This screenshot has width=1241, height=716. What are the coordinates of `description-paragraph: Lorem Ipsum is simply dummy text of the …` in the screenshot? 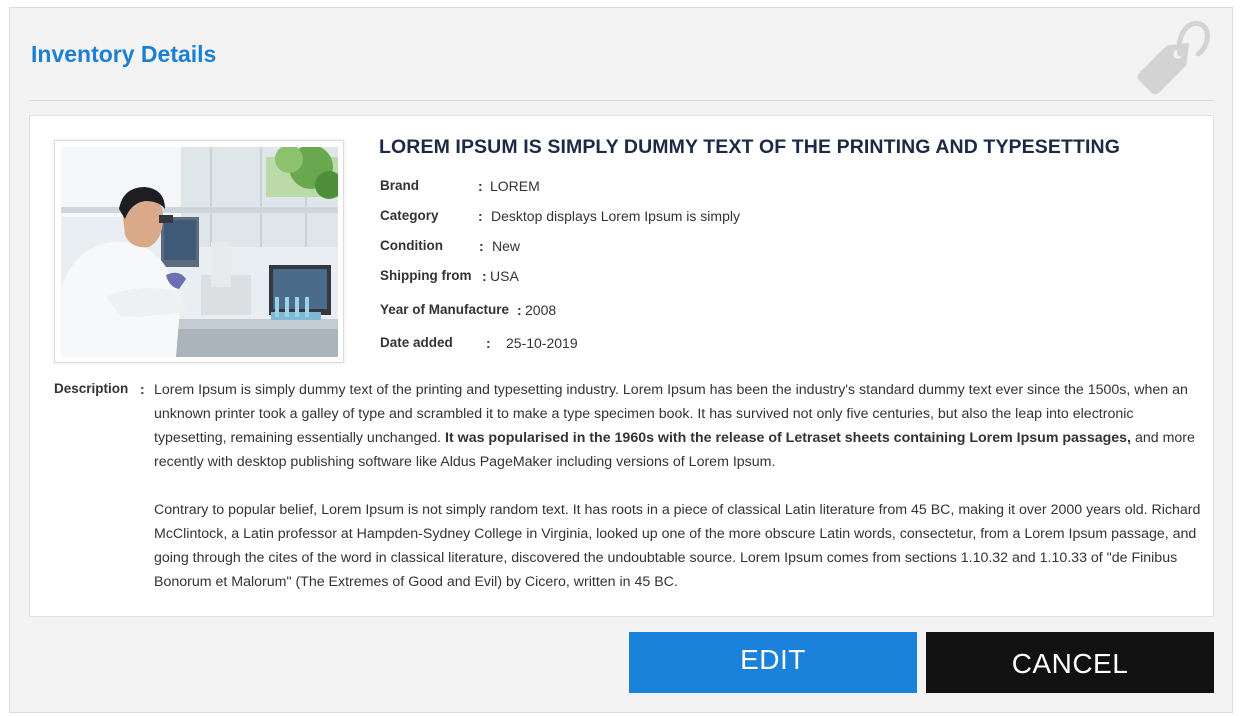 It's located at (679, 426).